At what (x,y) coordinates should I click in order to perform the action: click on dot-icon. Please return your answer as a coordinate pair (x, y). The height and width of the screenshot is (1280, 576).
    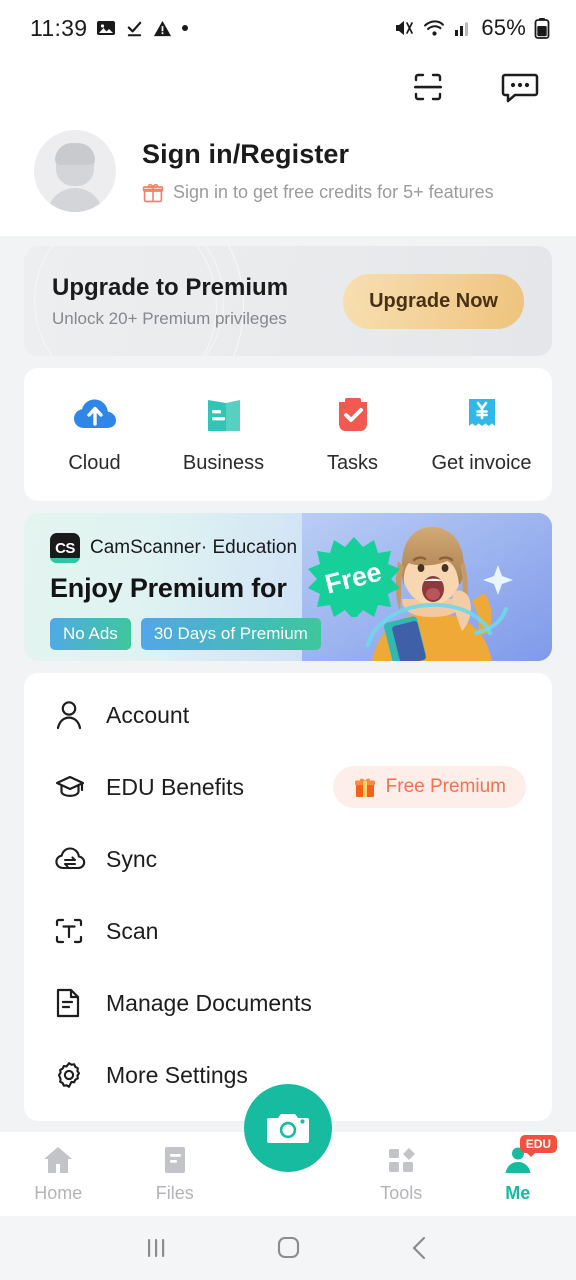
    Looking at the image, I should click on (185, 28).